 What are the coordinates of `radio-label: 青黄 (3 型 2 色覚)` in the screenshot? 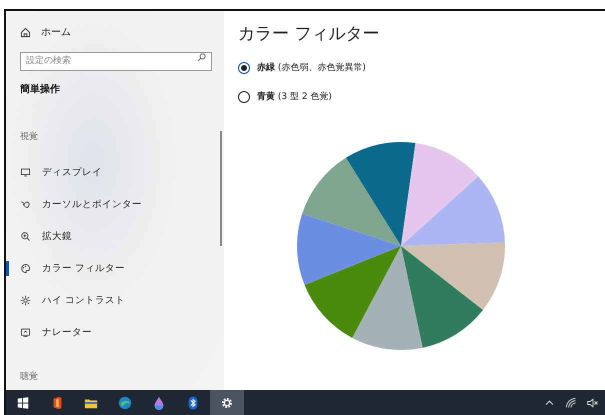 It's located at (294, 96).